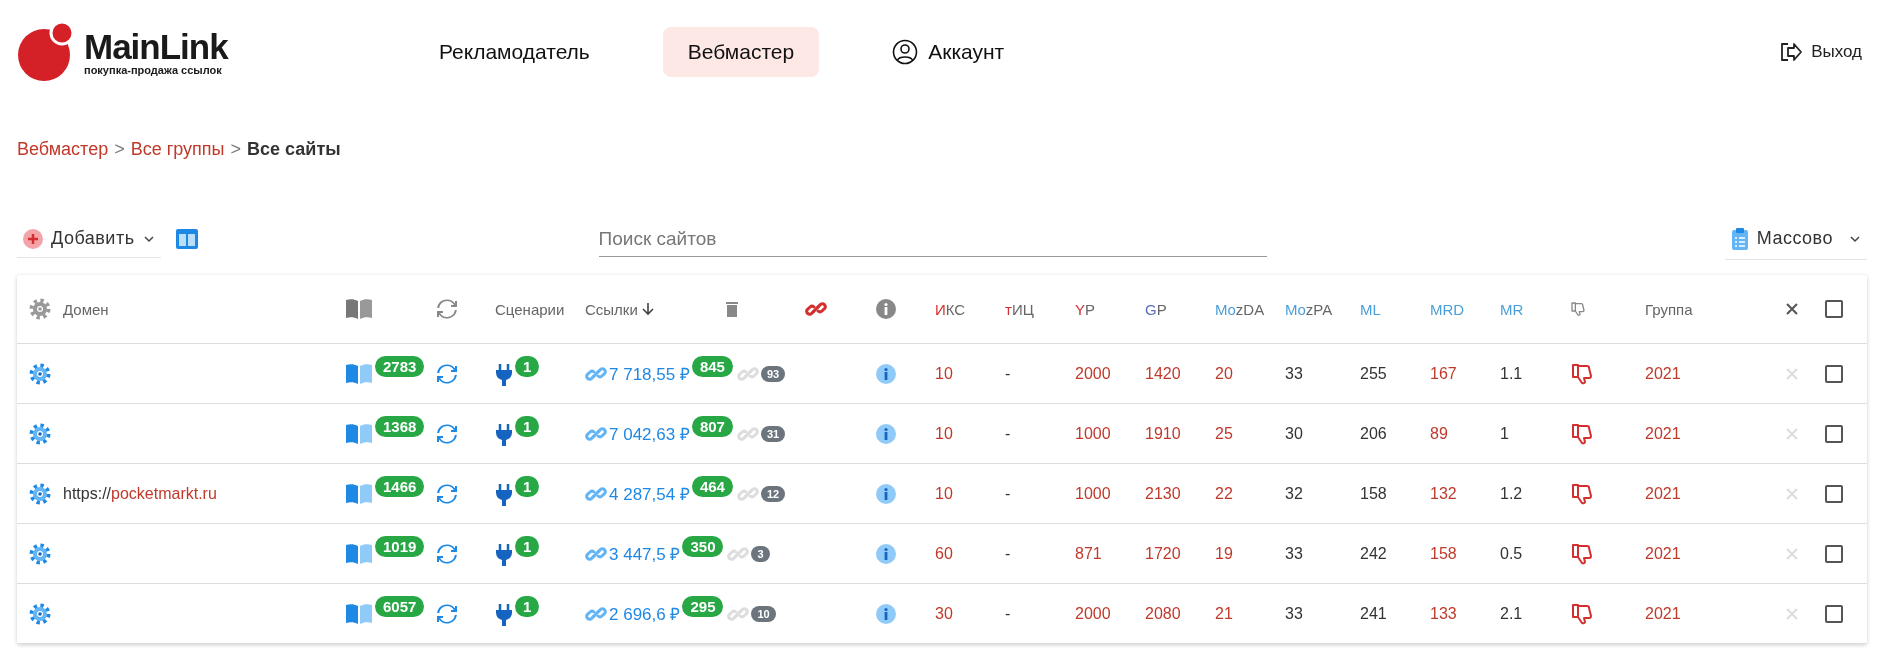 The height and width of the screenshot is (649, 1884). What do you see at coordinates (1820, 52) in the screenshot?
I see `logout-button: Выход` at bounding box center [1820, 52].